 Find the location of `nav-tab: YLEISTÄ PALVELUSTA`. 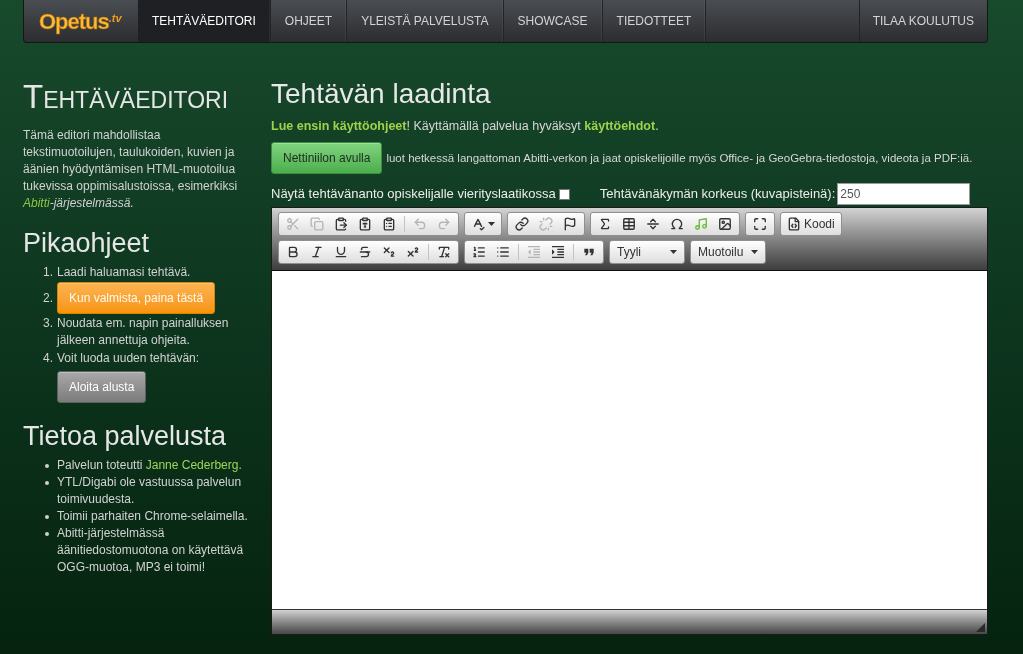

nav-tab: YLEISTÄ PALVELUSTA is located at coordinates (425, 21).